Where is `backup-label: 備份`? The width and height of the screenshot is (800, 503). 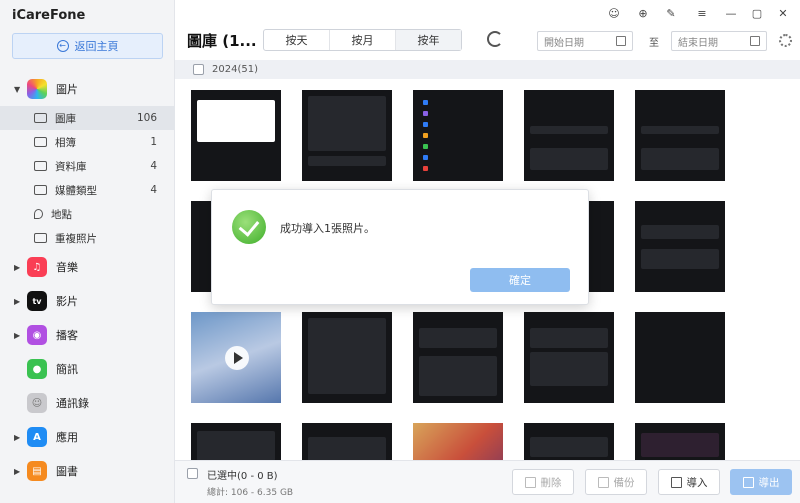
backup-label: 備份 is located at coordinates (624, 482).